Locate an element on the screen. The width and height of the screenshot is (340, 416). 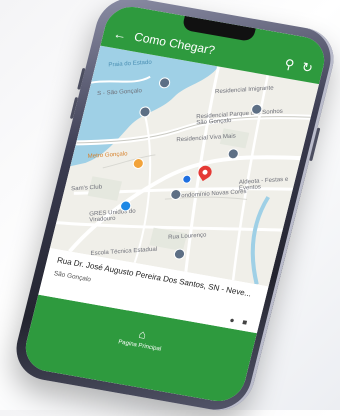
arrow-left-icon: ← is located at coordinates (120, 34).